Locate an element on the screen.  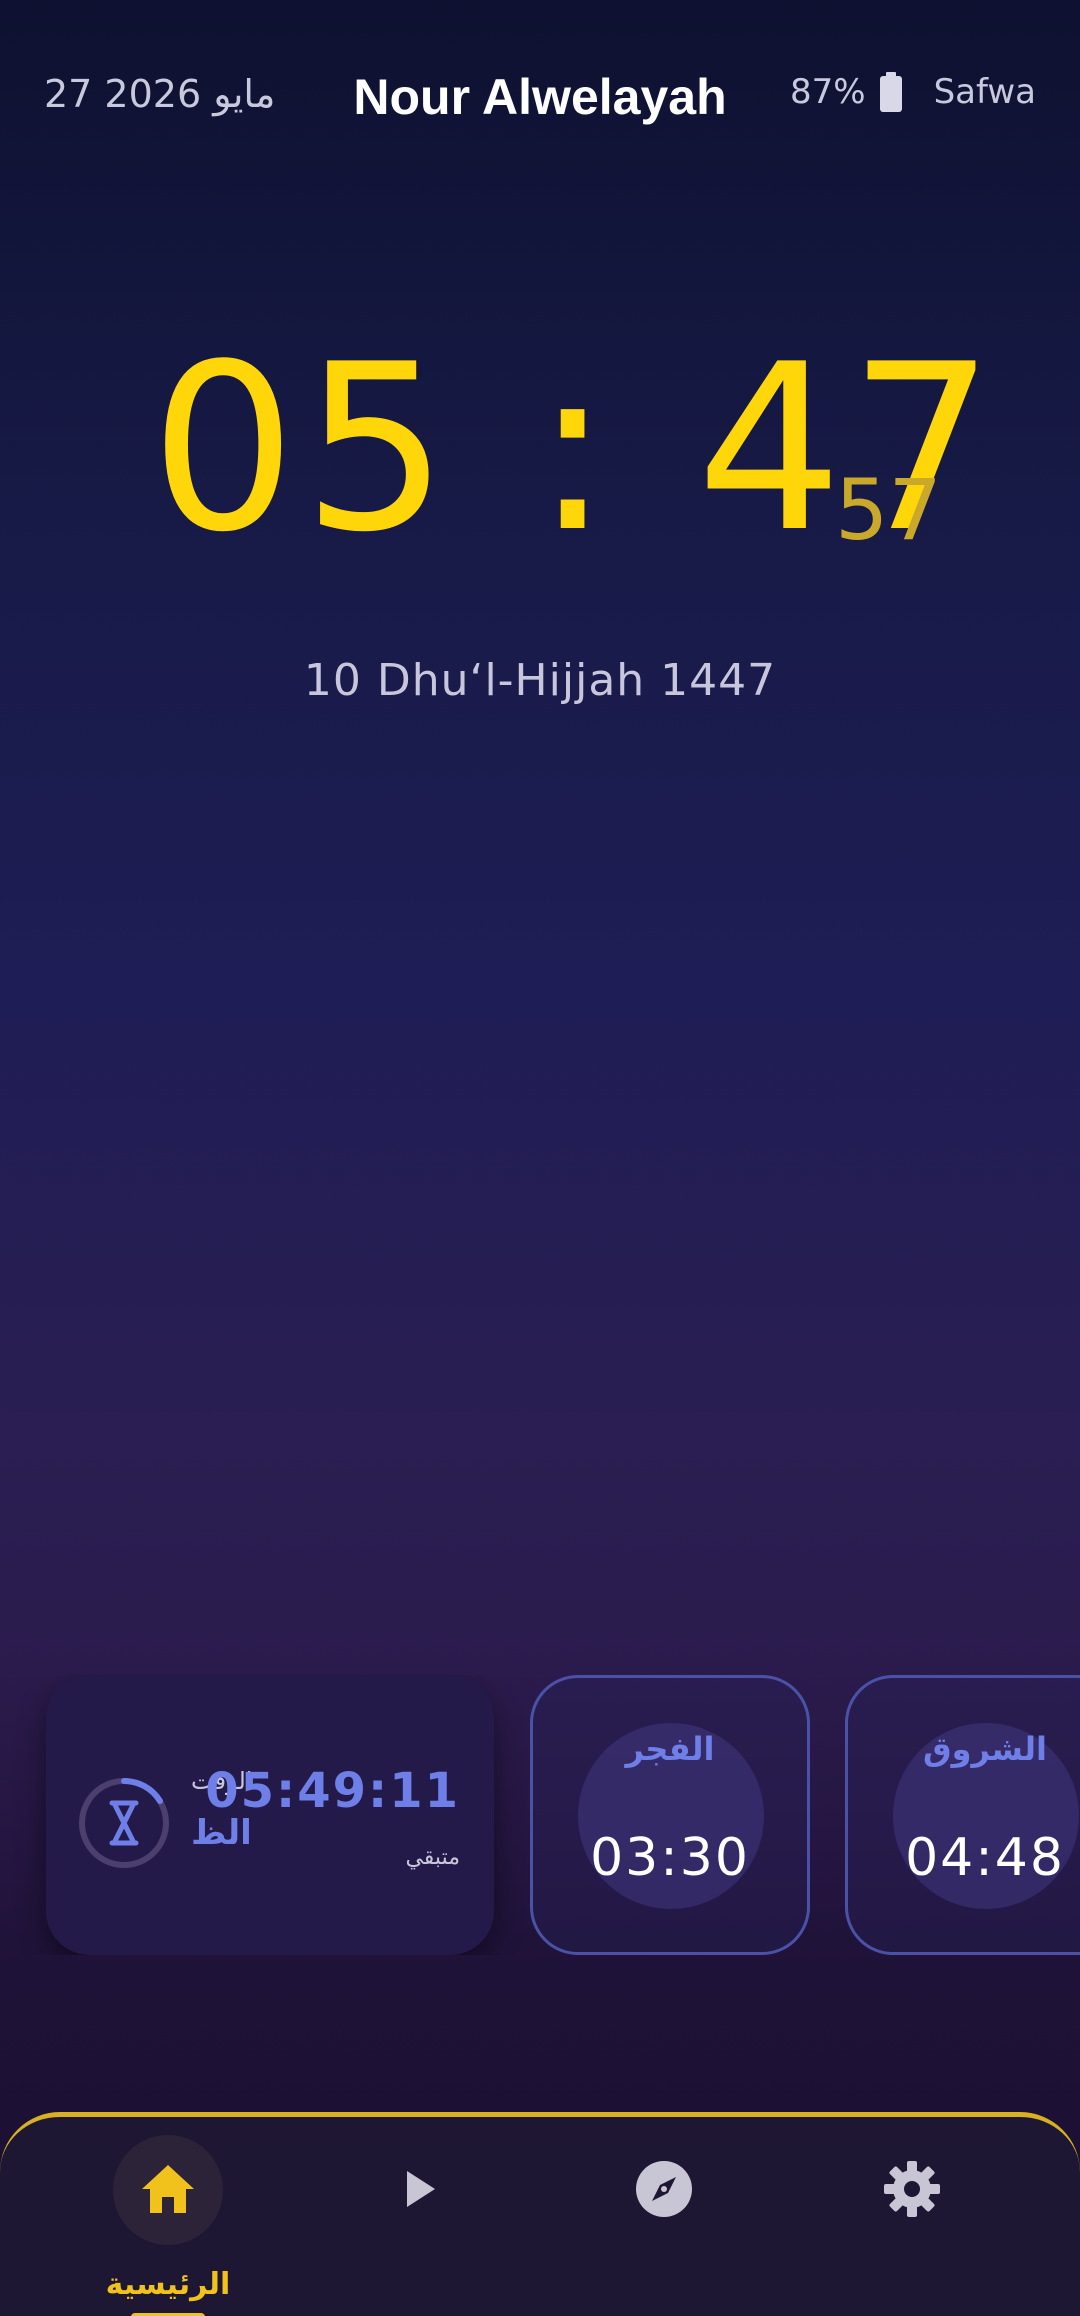
nav-home-label: الرئيسية is located at coordinates (168, 2284).